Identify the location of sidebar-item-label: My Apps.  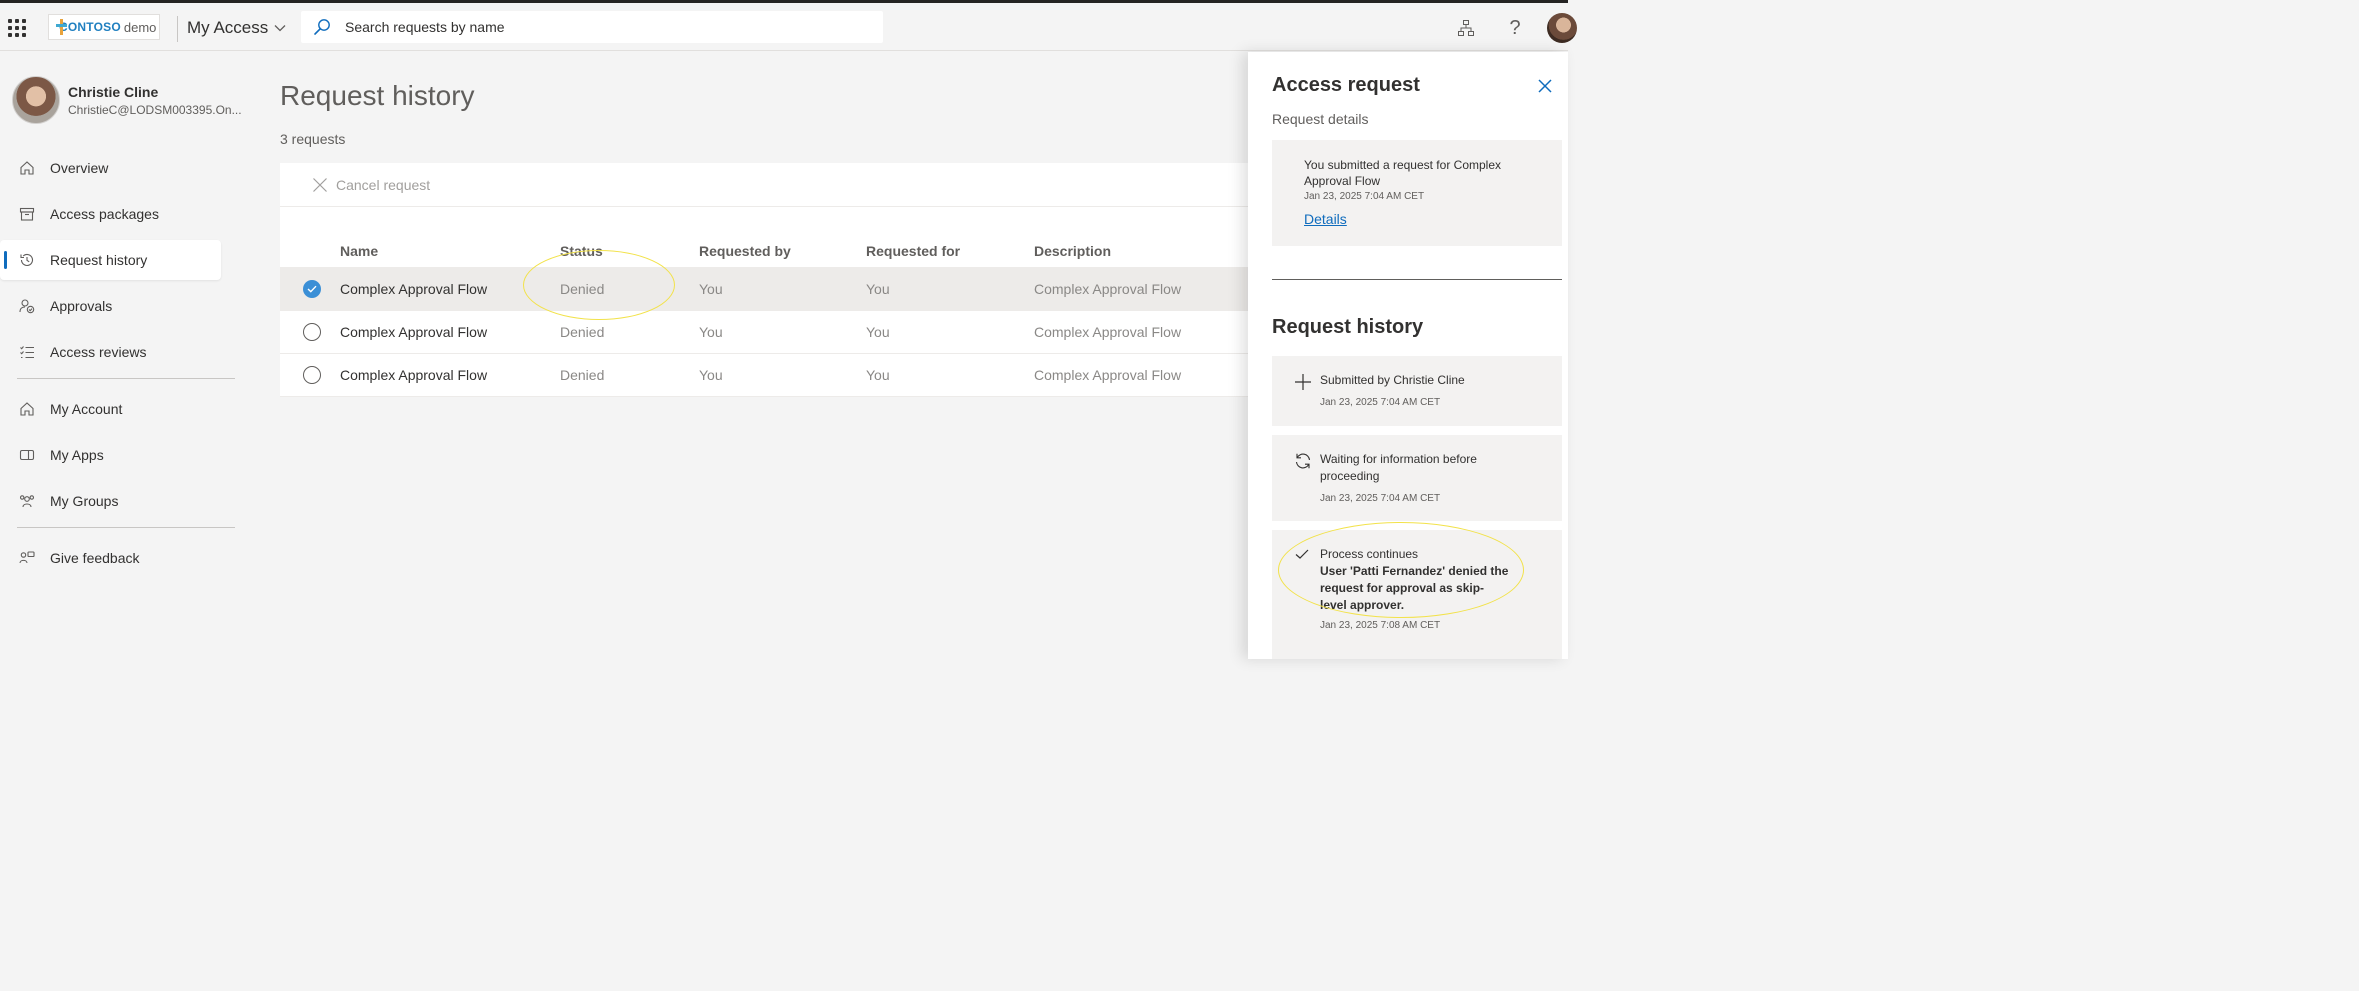
(77, 455).